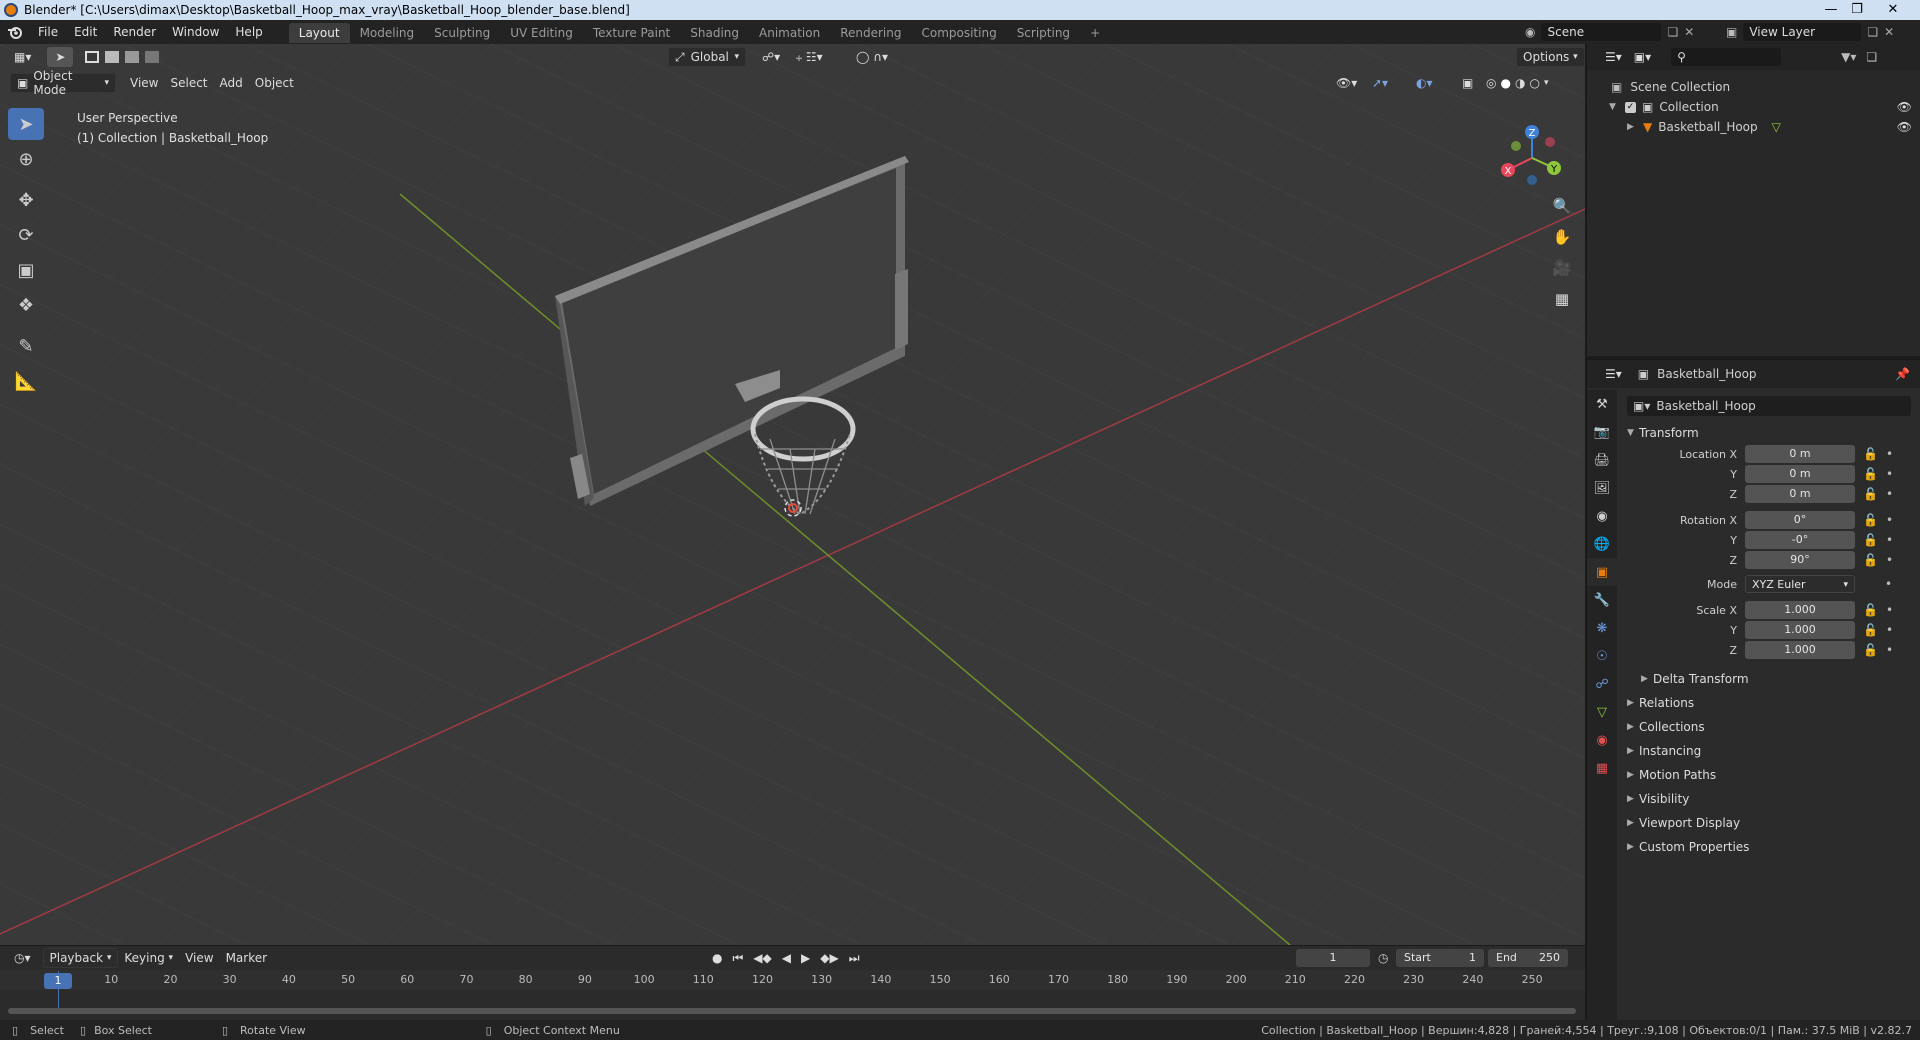 Image resolution: width=1920 pixels, height=1040 pixels. Describe the element at coordinates (1333, 958) in the screenshot. I see `current-frame-field: 1` at that location.